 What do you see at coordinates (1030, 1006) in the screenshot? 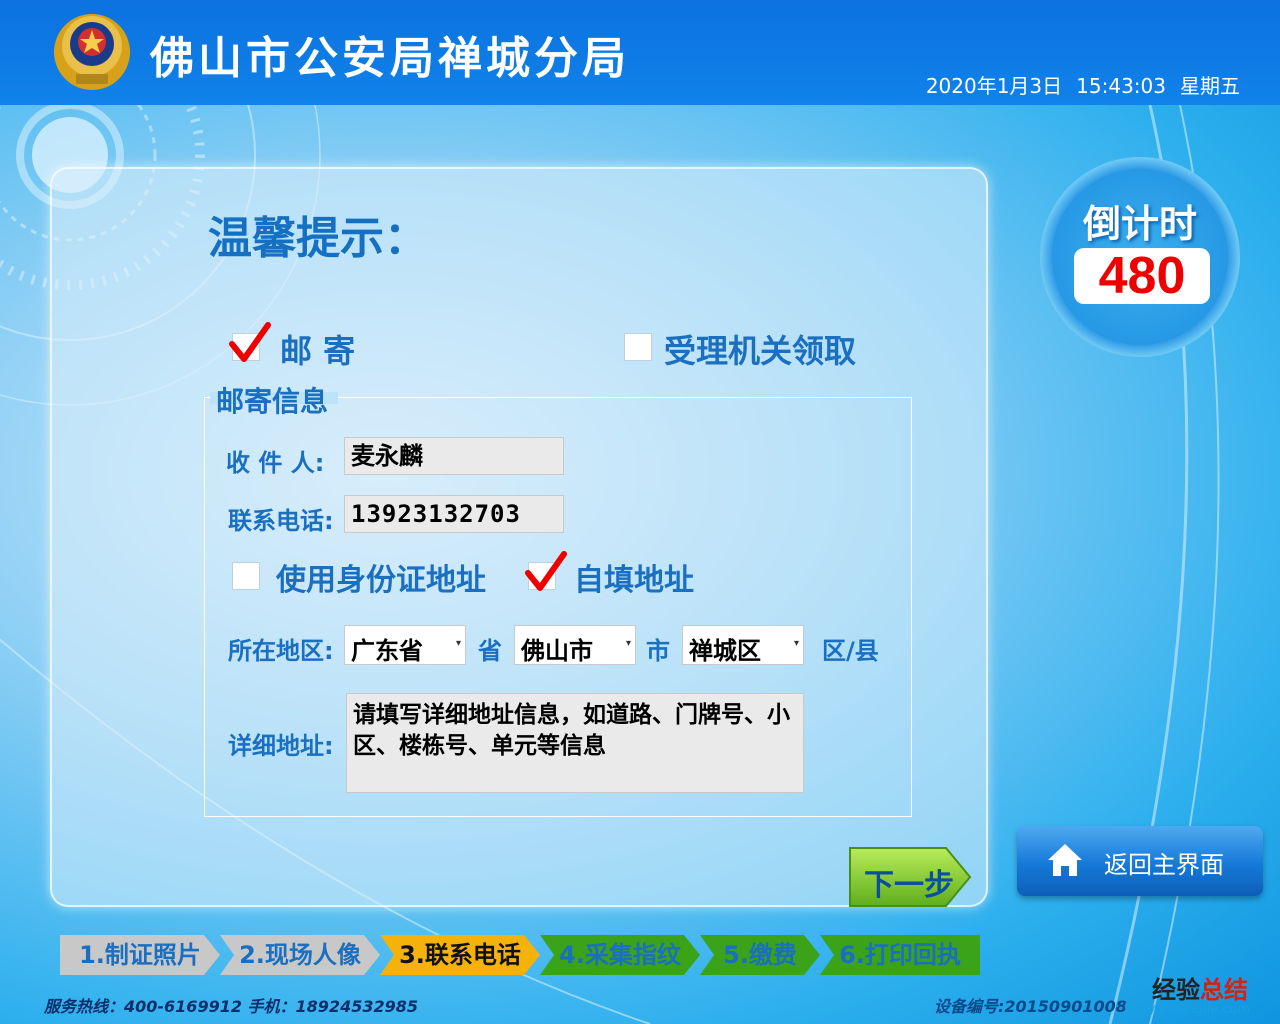
I see `device-number: 设备编号:20150901008` at bounding box center [1030, 1006].